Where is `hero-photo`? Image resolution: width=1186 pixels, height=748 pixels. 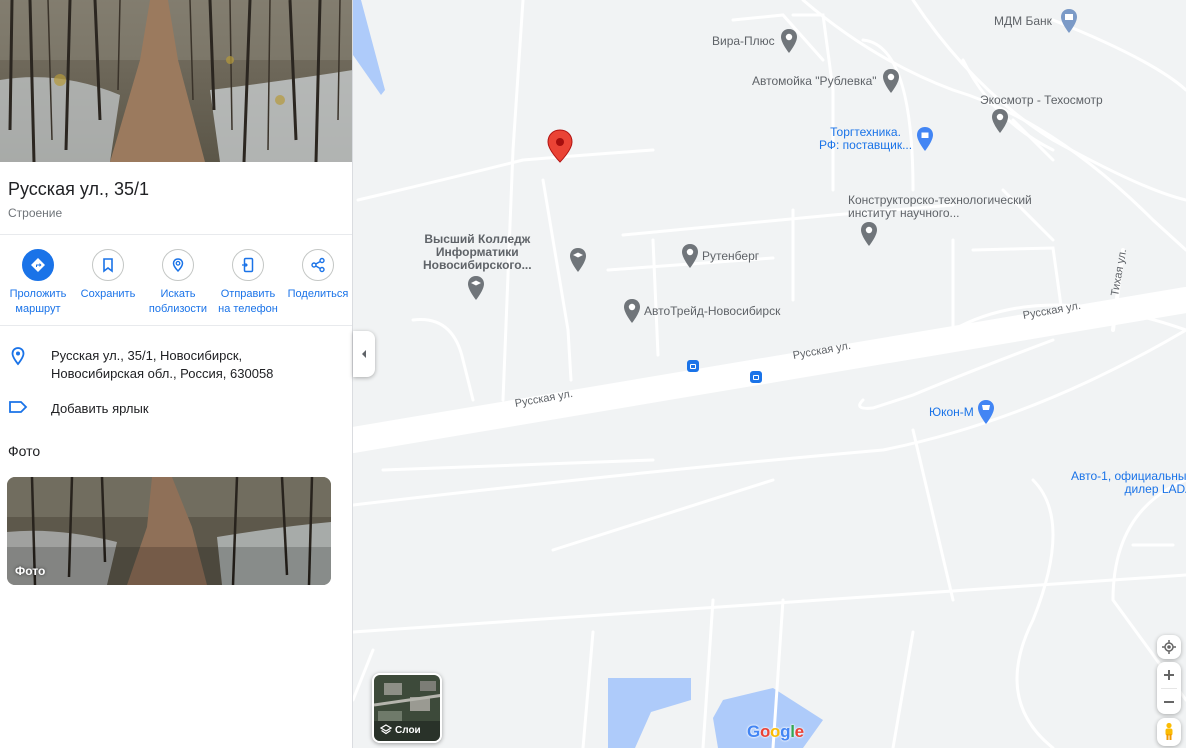
hero-photo is located at coordinates (176, 81).